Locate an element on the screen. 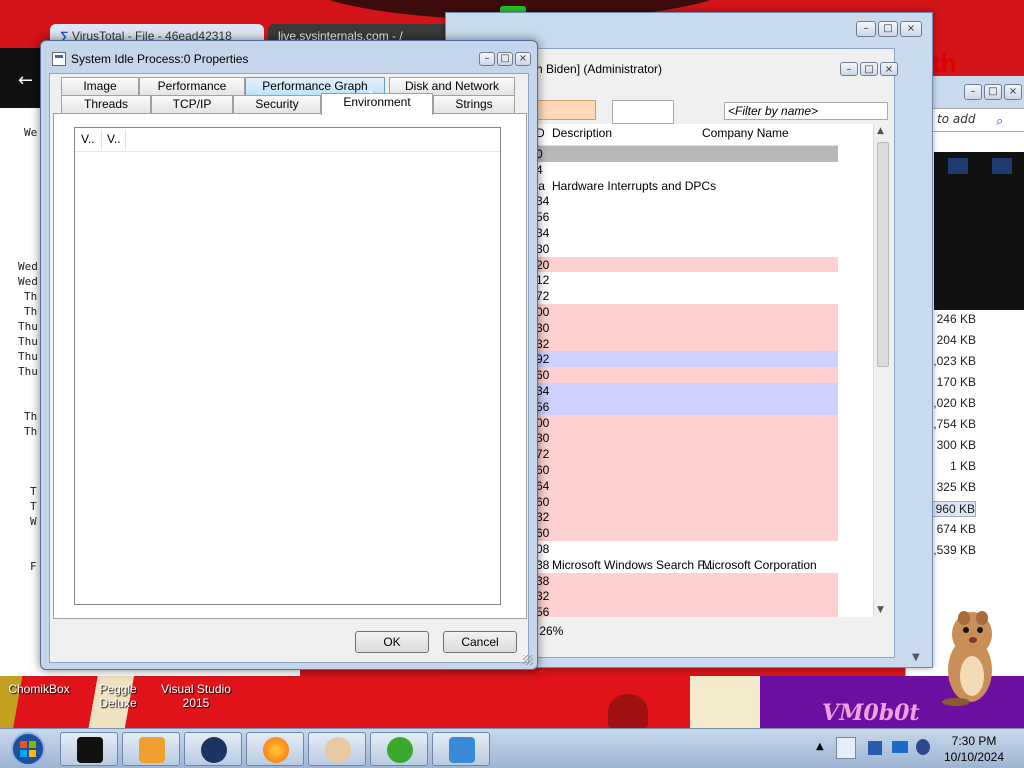  taskbar-item-user-app is located at coordinates (337, 749).